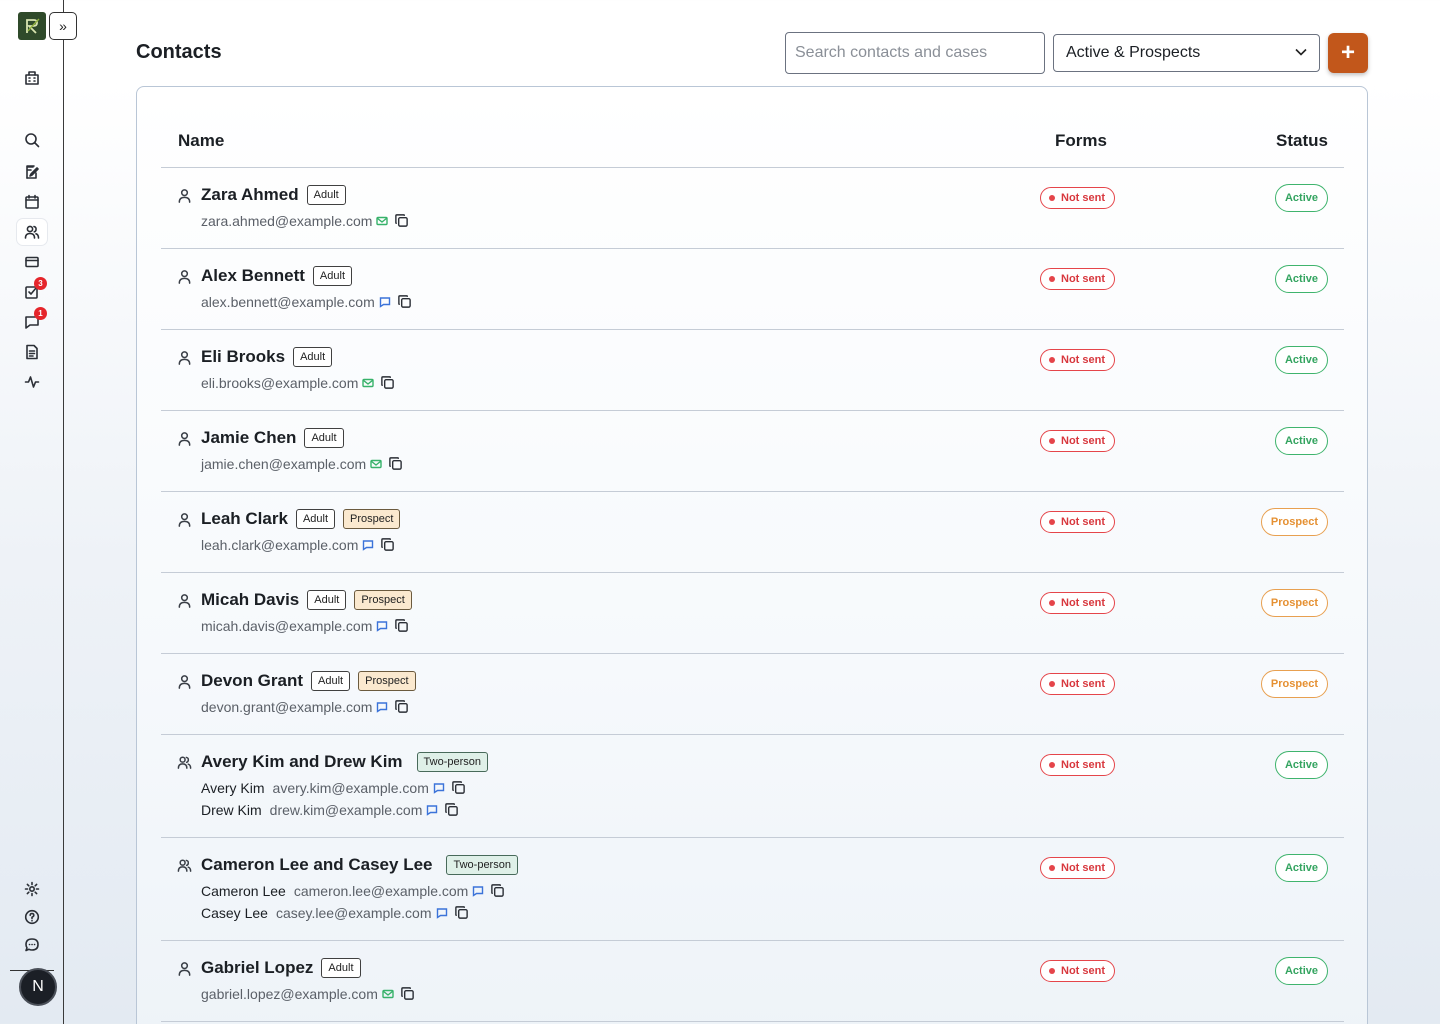  I want to click on contact-email: micah.davis@example.com, so click(286, 626).